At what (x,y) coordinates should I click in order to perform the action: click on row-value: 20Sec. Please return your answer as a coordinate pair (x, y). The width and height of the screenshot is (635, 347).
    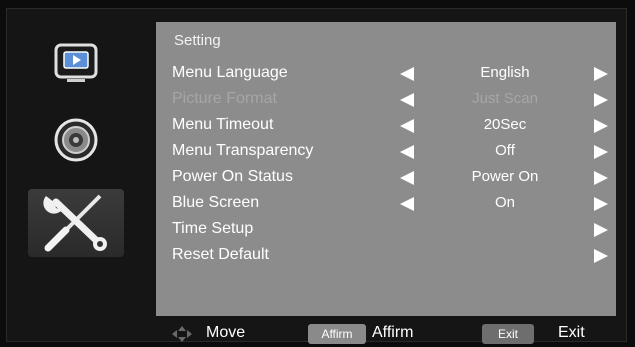
    Looking at the image, I should click on (505, 124).